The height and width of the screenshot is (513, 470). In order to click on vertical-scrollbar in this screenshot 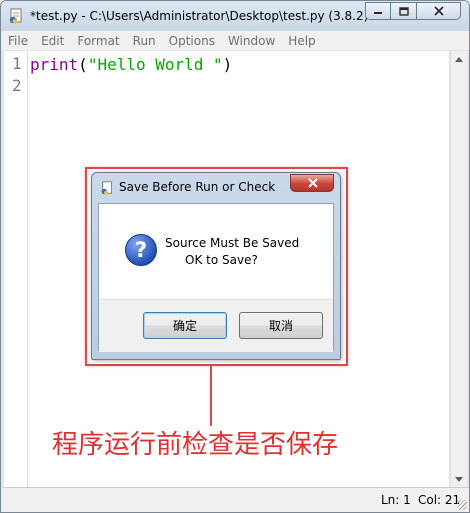, I will do `click(458, 269)`.